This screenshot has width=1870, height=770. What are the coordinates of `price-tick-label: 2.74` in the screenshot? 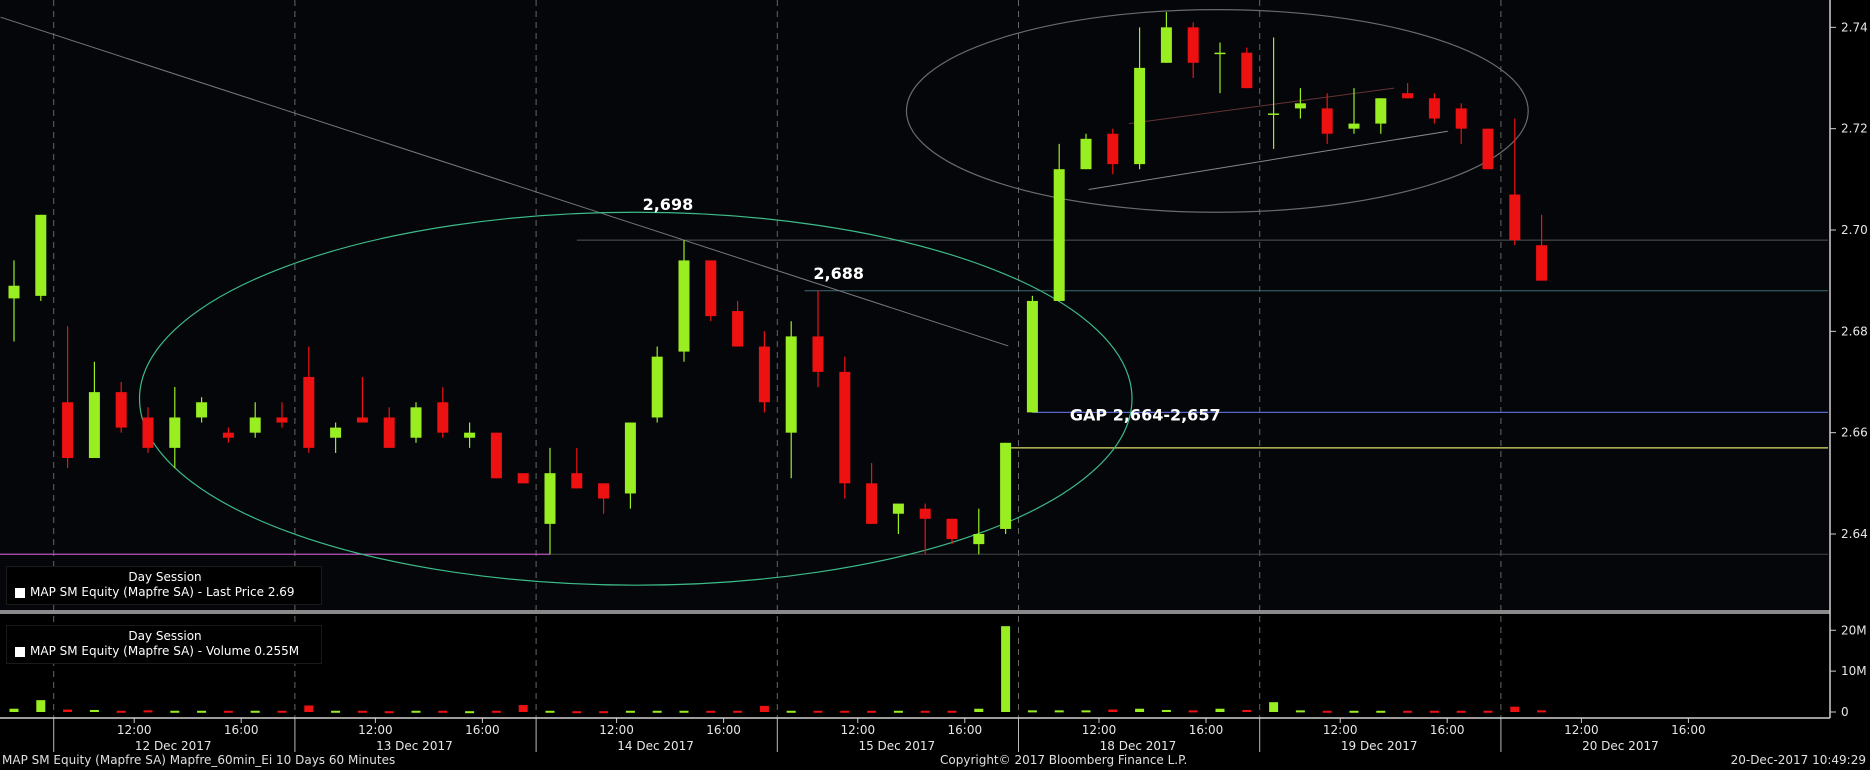 It's located at (1854, 27).